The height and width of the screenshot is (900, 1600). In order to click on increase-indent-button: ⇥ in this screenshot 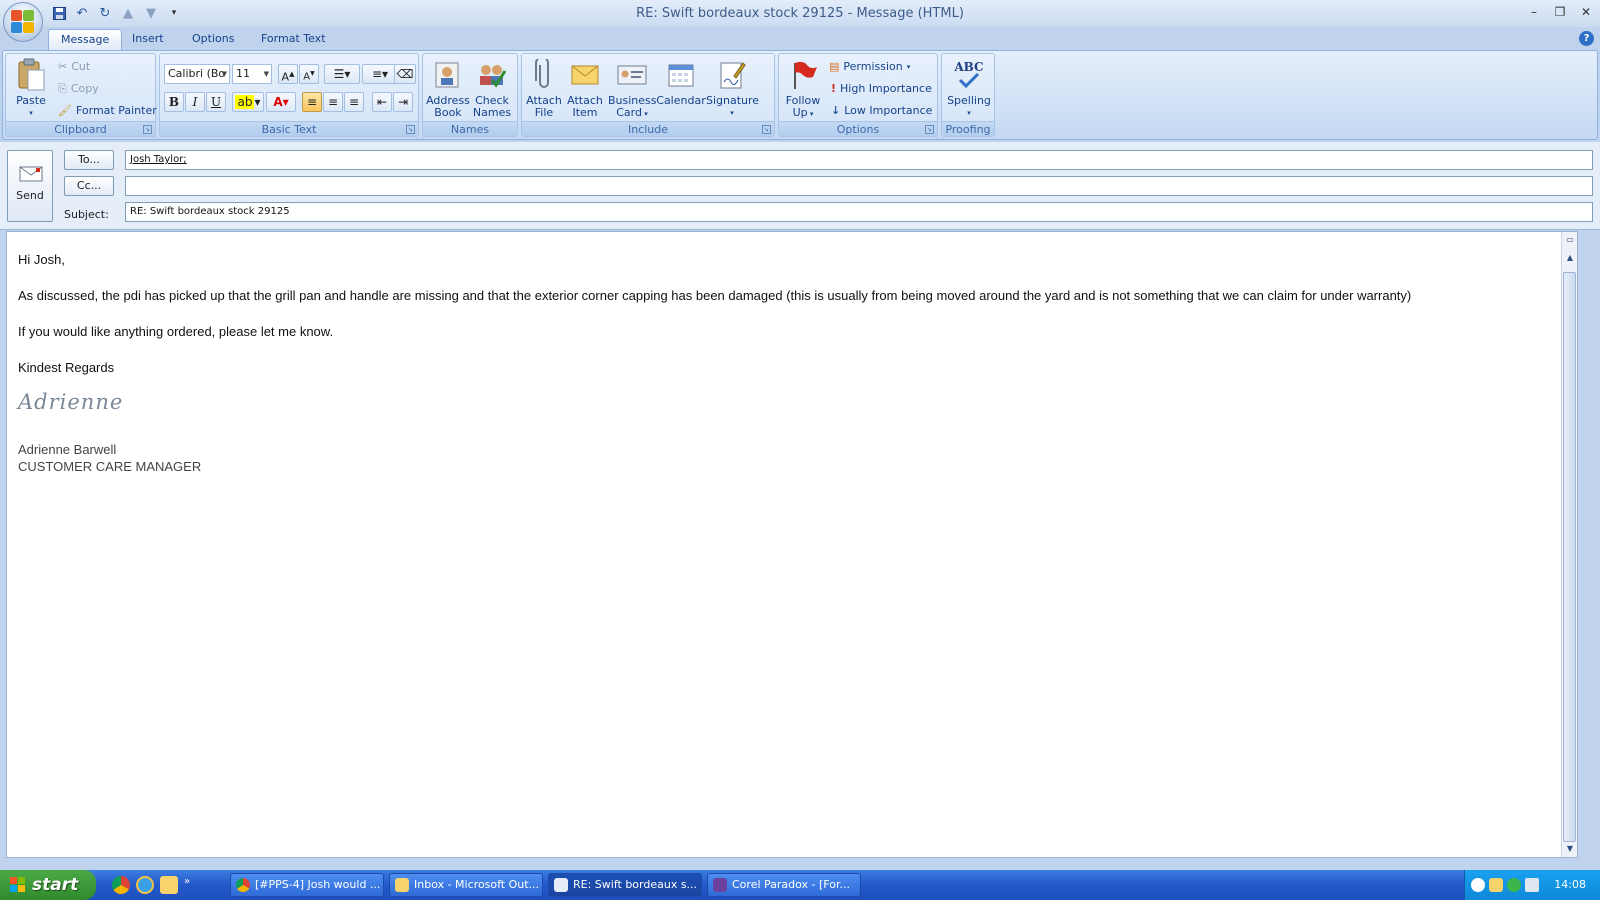, I will do `click(403, 102)`.